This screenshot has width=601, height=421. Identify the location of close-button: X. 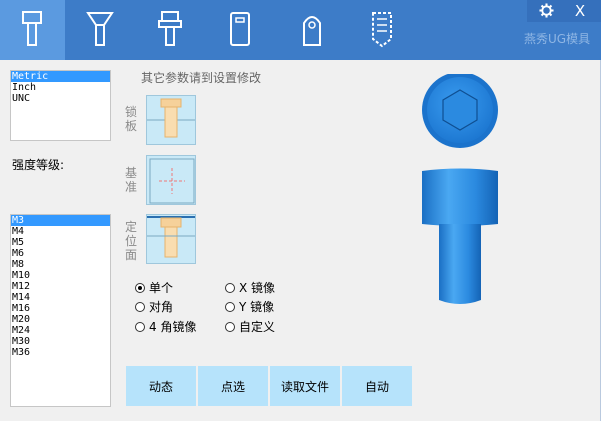
(580, 11).